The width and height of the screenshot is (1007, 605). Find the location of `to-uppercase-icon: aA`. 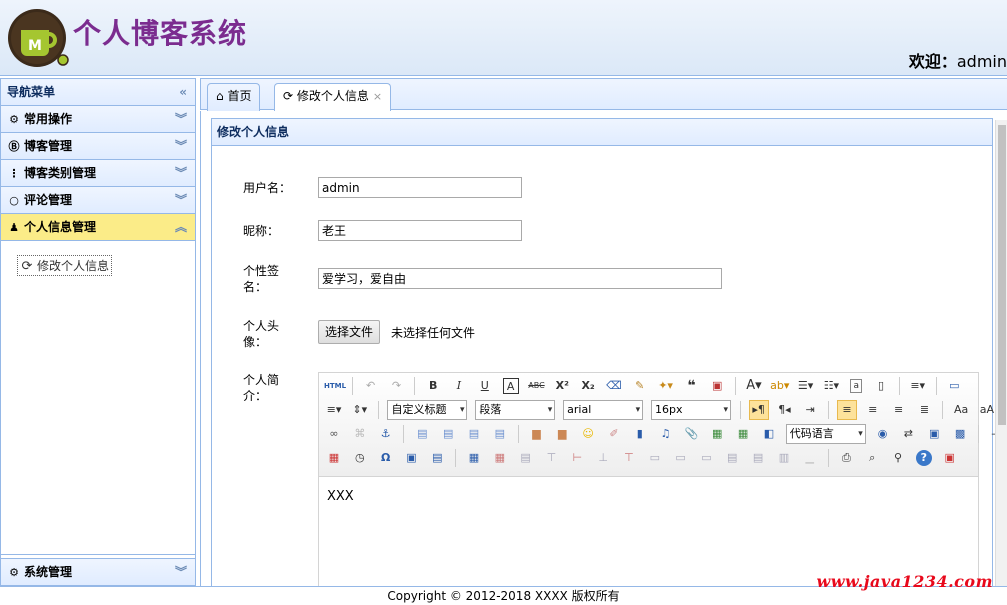

to-uppercase-icon: aA is located at coordinates (987, 410).